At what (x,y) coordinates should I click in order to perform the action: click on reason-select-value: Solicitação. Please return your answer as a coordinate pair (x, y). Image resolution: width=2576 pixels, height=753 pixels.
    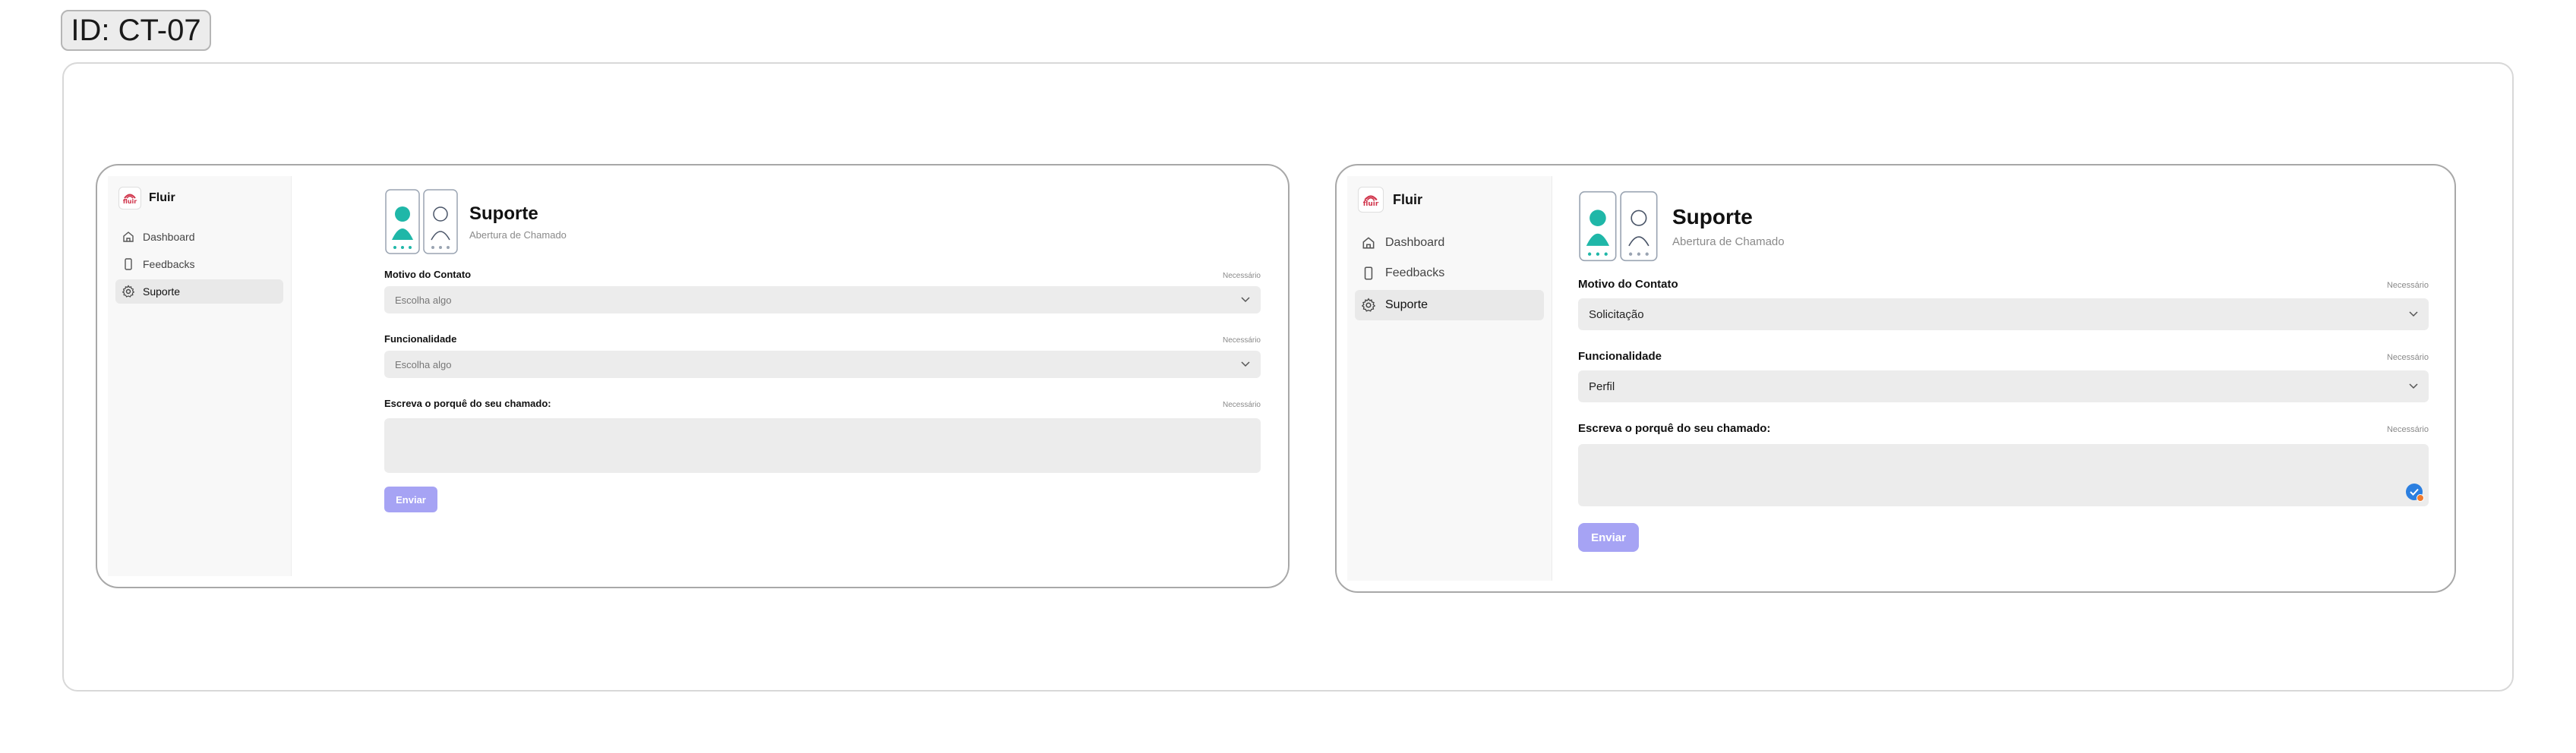
    Looking at the image, I should click on (1616, 314).